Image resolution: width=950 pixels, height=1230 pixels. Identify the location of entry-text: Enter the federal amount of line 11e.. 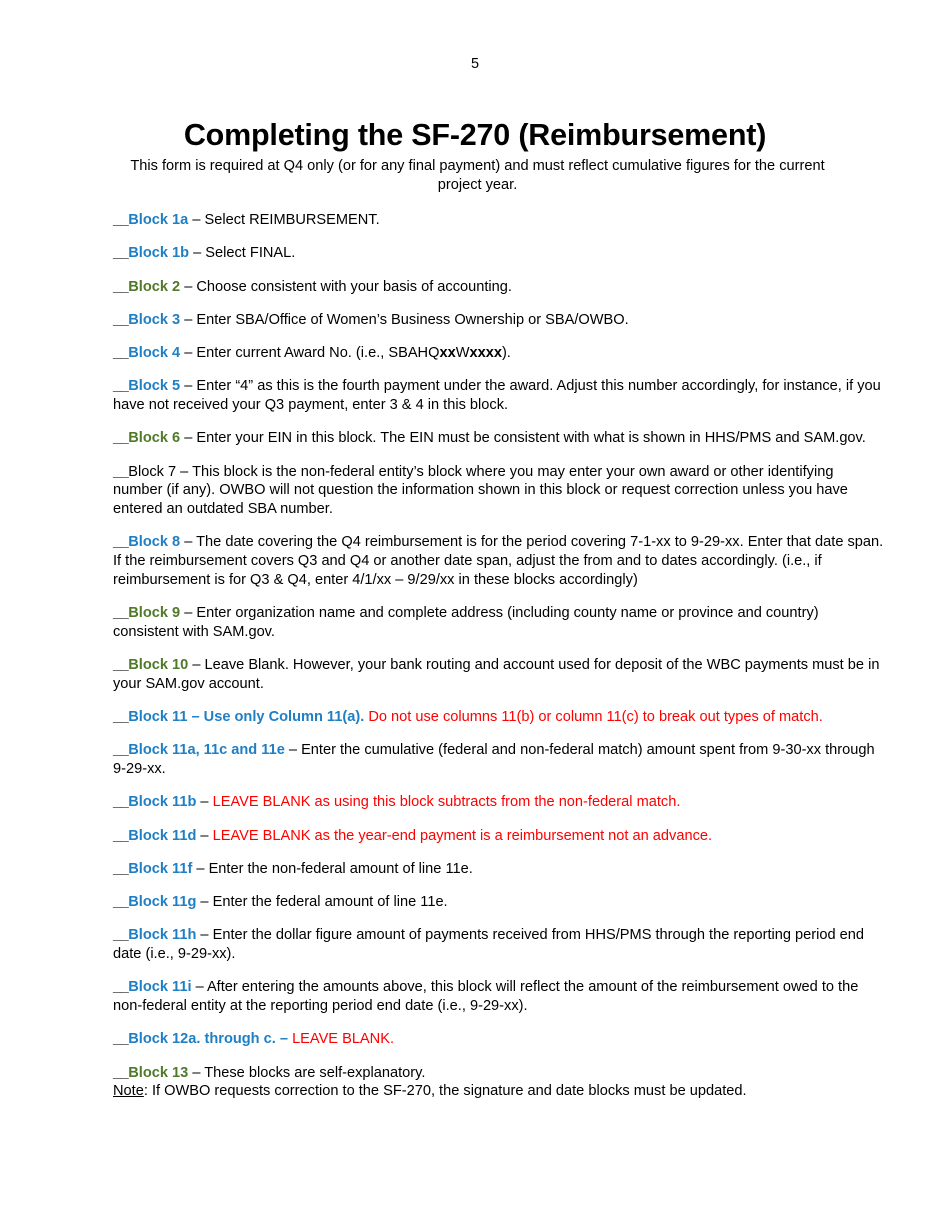
(330, 902).